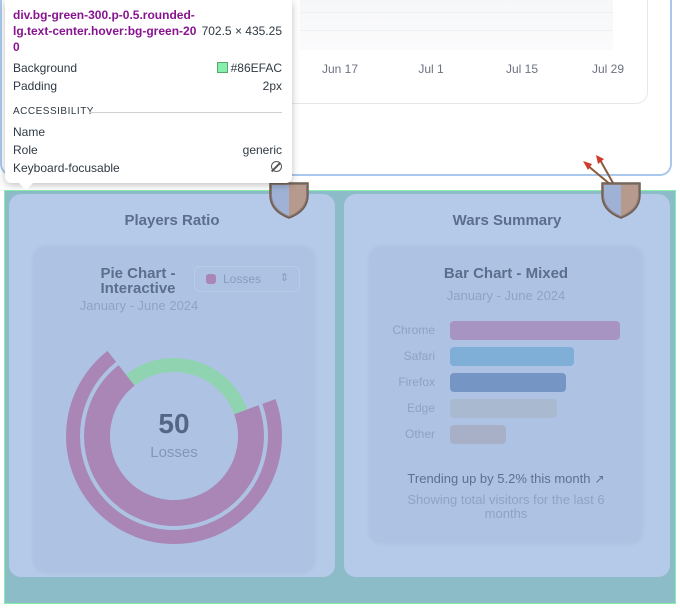 This screenshot has height=613, width=680. Describe the element at coordinates (284, 278) in the screenshot. I see `chevron-updown-icon: ⇕` at that location.